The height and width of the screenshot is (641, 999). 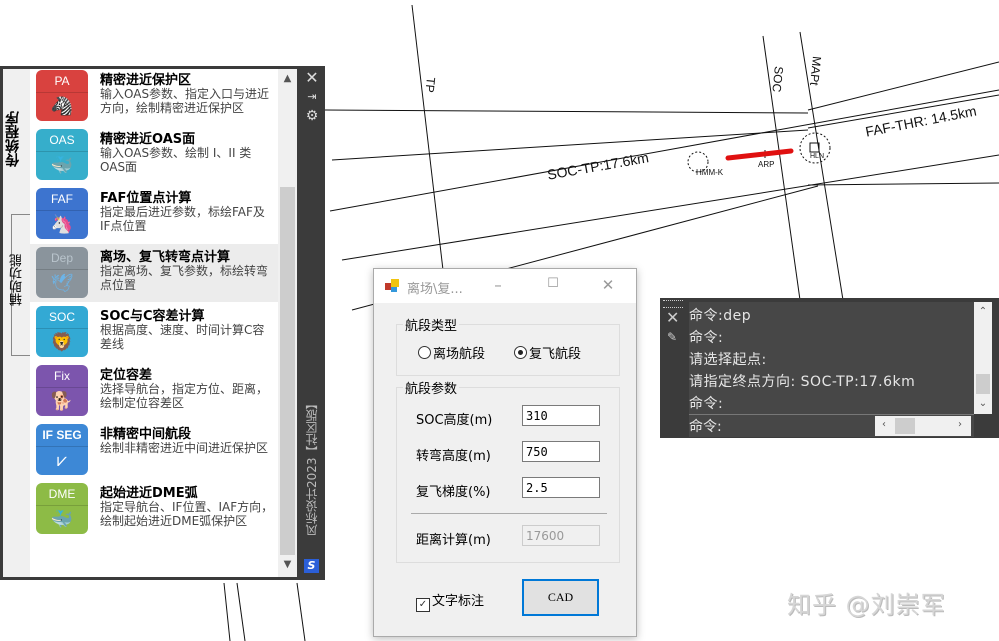 I want to click on app-logo-icon: S, so click(x=311, y=566).